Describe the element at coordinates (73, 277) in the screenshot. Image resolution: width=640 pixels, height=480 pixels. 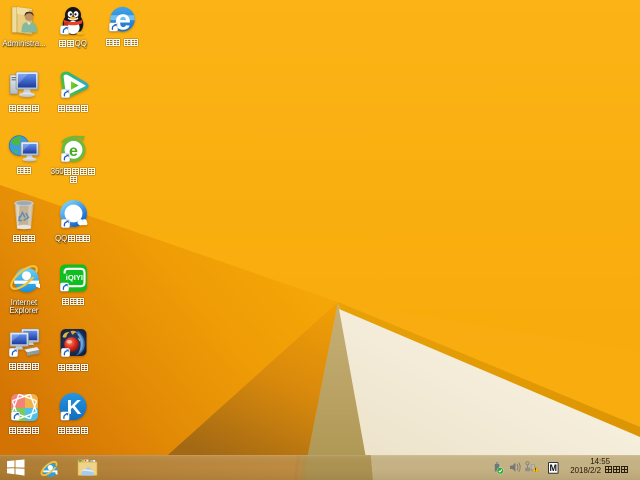
I see `svg-text: iQIYI` at that location.